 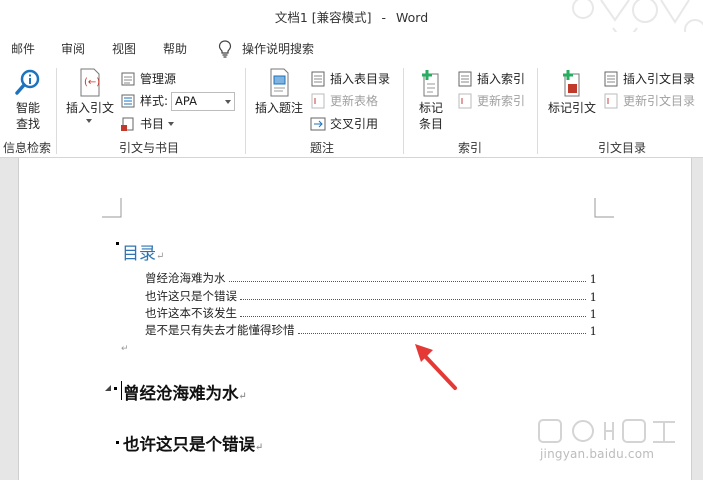 I want to click on smart-lookup-label-1: 智能, so click(x=27, y=108).